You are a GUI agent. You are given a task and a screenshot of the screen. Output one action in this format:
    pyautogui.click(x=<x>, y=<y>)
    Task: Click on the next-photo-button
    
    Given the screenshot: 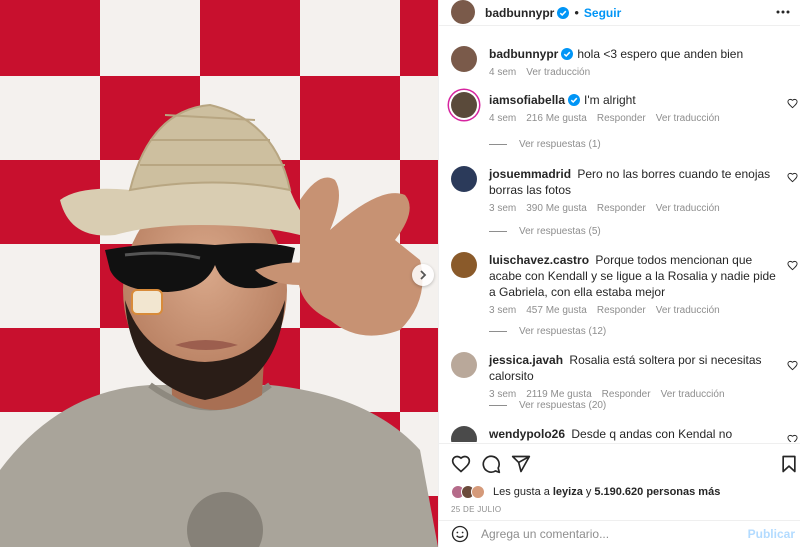 What is the action you would take?
    pyautogui.click(x=423, y=275)
    